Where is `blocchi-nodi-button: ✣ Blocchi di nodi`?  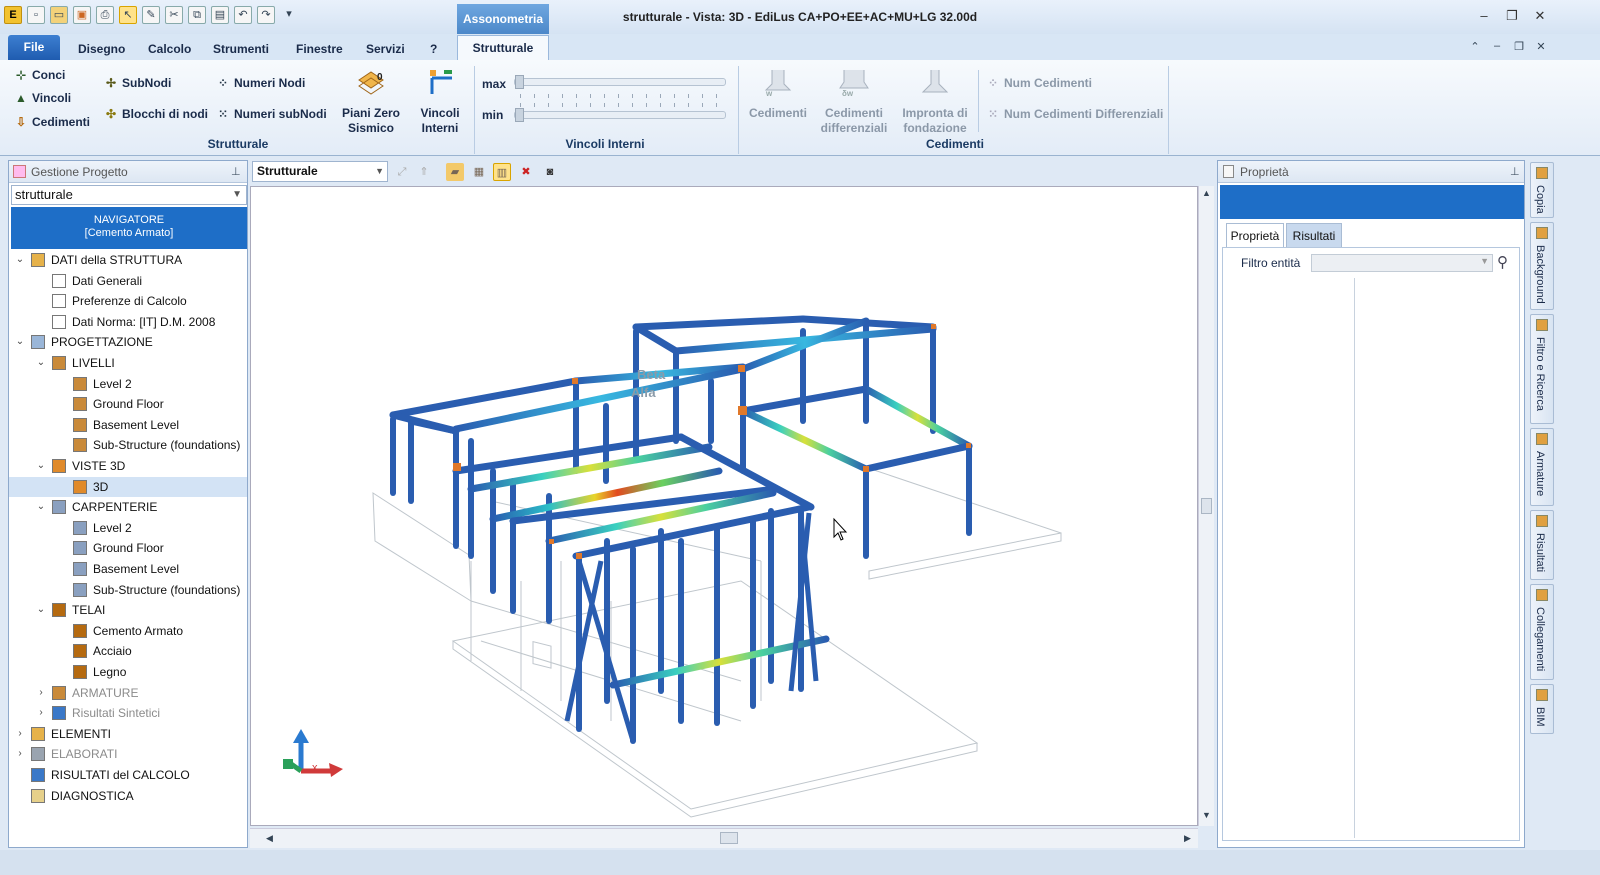
blocchi-nodi-button: ✣ Blocchi di nodi is located at coordinates (156, 114).